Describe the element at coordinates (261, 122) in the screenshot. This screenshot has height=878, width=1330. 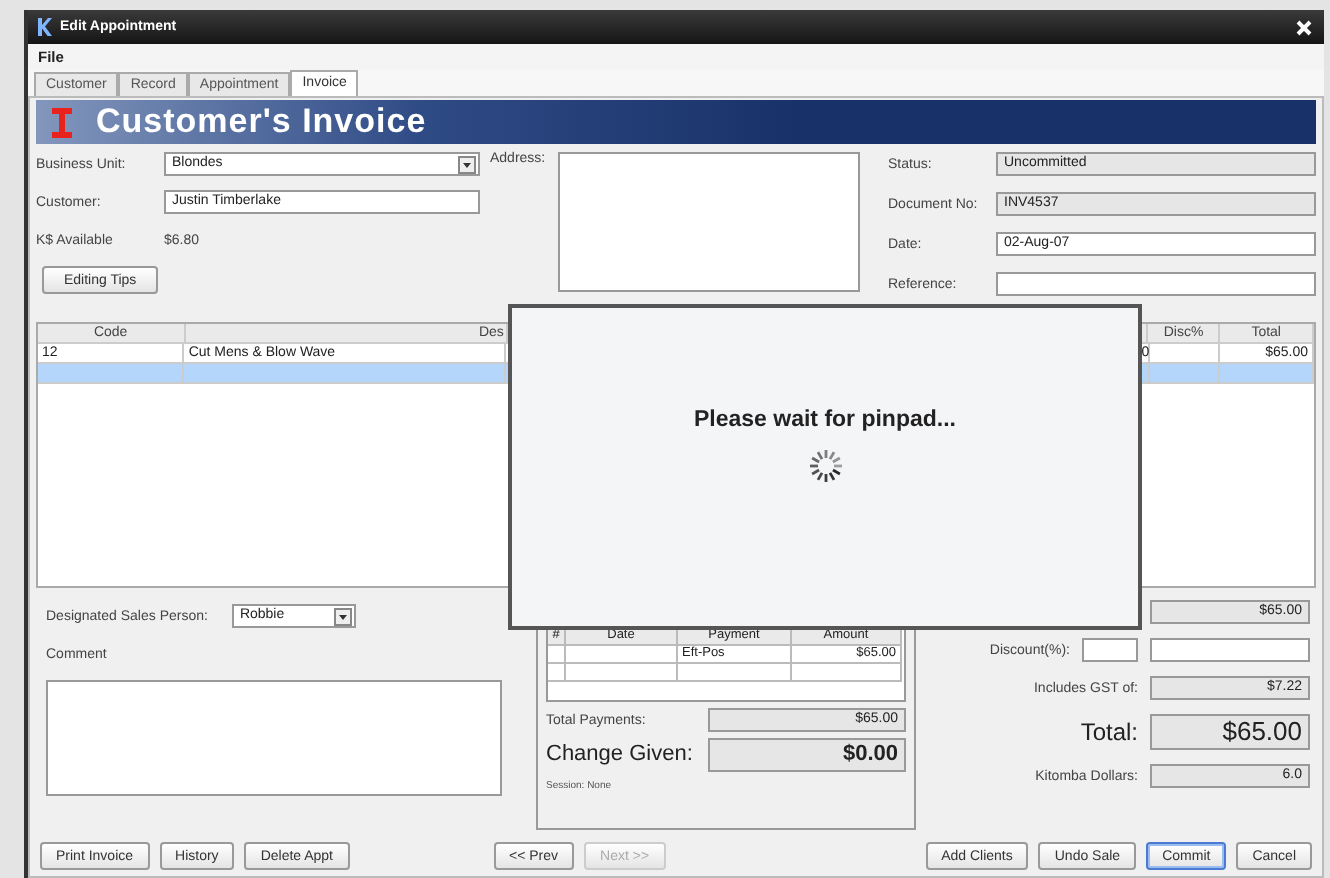
I see `page-title: Customer's Invoice` at that location.